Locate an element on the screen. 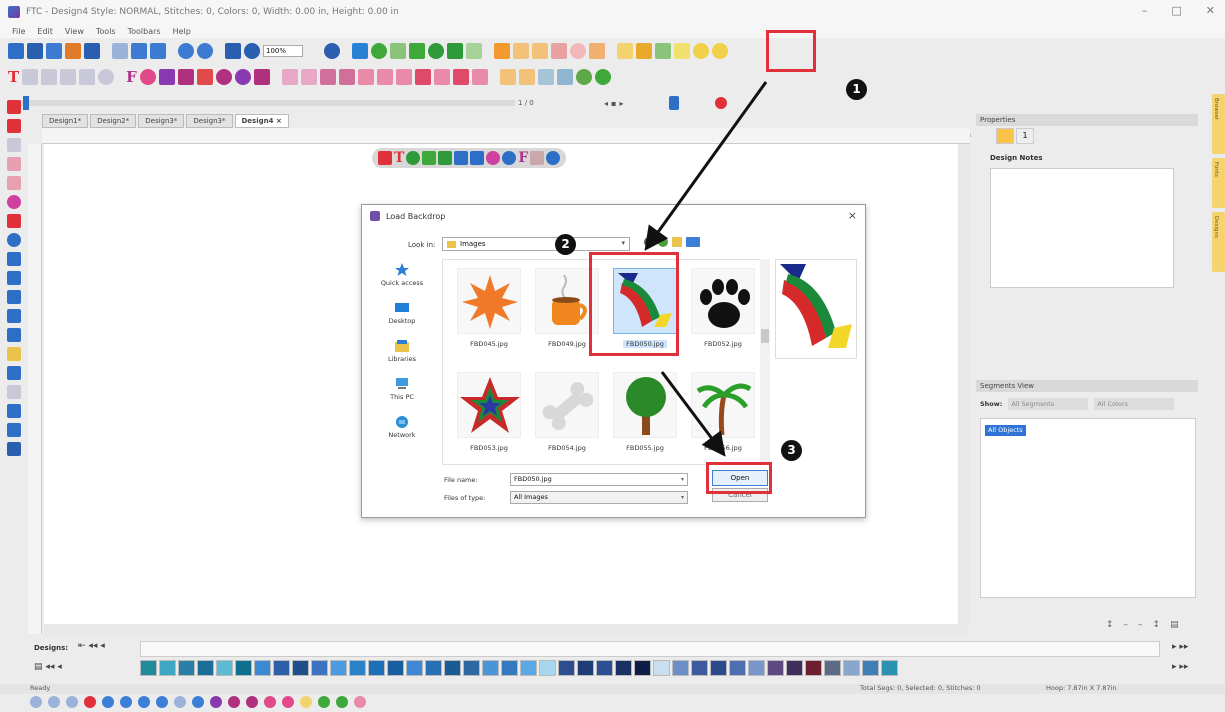 The height and width of the screenshot is (712, 1225). arrow-file-to-open is located at coordinates (693, 414).